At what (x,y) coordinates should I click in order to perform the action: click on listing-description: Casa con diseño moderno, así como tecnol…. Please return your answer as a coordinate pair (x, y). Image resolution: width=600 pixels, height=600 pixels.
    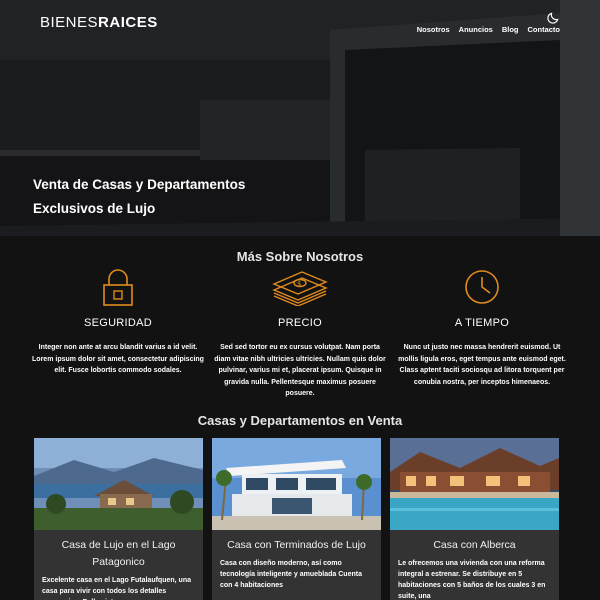
    Looking at the image, I should click on (291, 574).